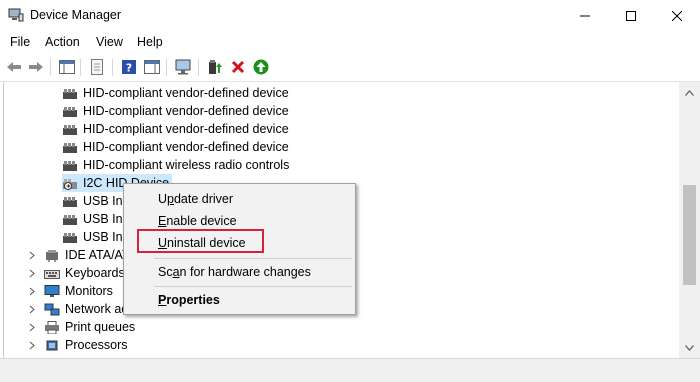 The image size is (700, 382). Describe the element at coordinates (52, 290) in the screenshot. I see `monitor-icon` at that location.